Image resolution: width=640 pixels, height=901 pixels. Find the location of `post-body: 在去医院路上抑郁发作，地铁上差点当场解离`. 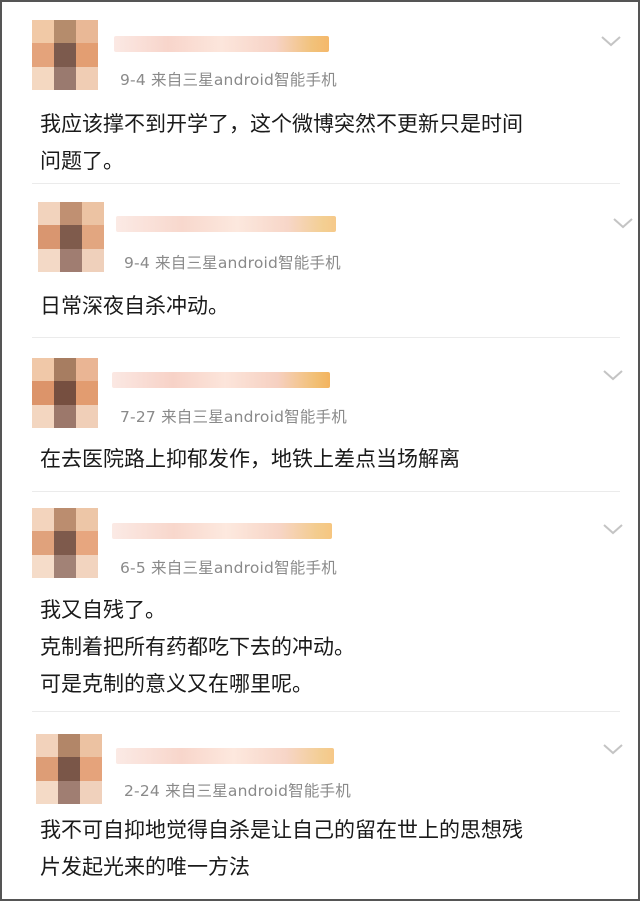

post-body: 在去医院路上抑郁发作，地铁上差点当场解离 is located at coordinates (250, 459).